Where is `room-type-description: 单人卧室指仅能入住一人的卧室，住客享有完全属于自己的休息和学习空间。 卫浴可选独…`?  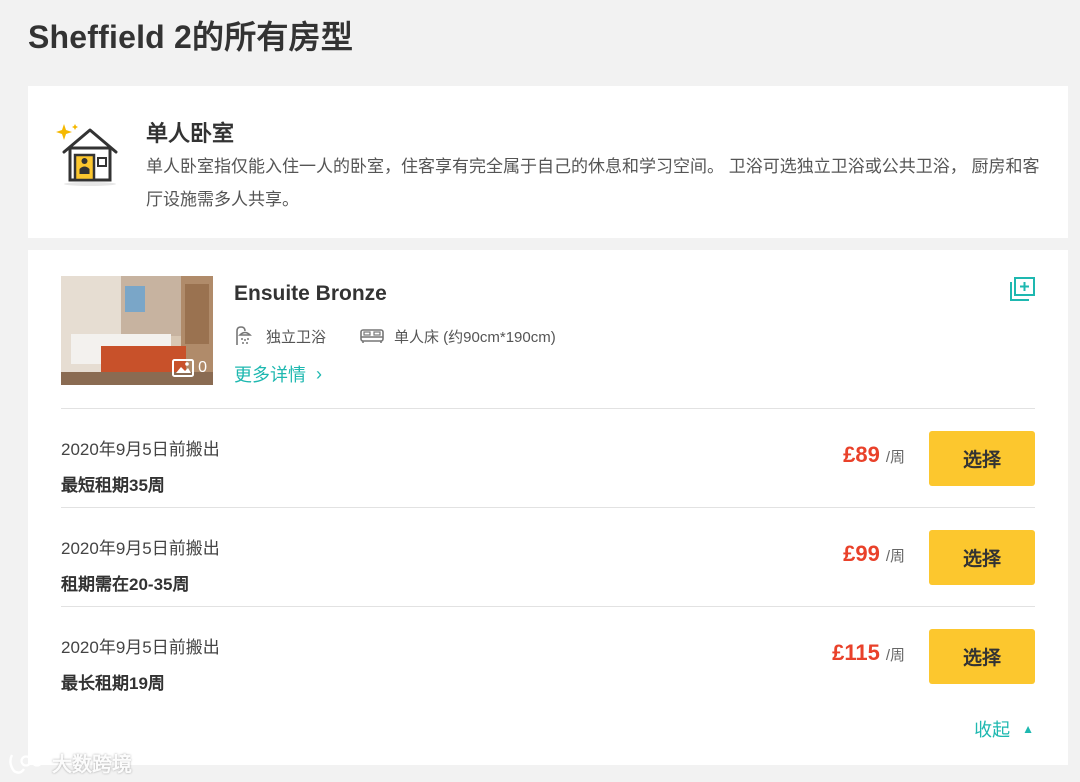 room-type-description: 单人卧室指仅能入住一人的卧室，住客享有完全属于自己的休息和学习空间。 卫浴可选独… is located at coordinates (593, 183).